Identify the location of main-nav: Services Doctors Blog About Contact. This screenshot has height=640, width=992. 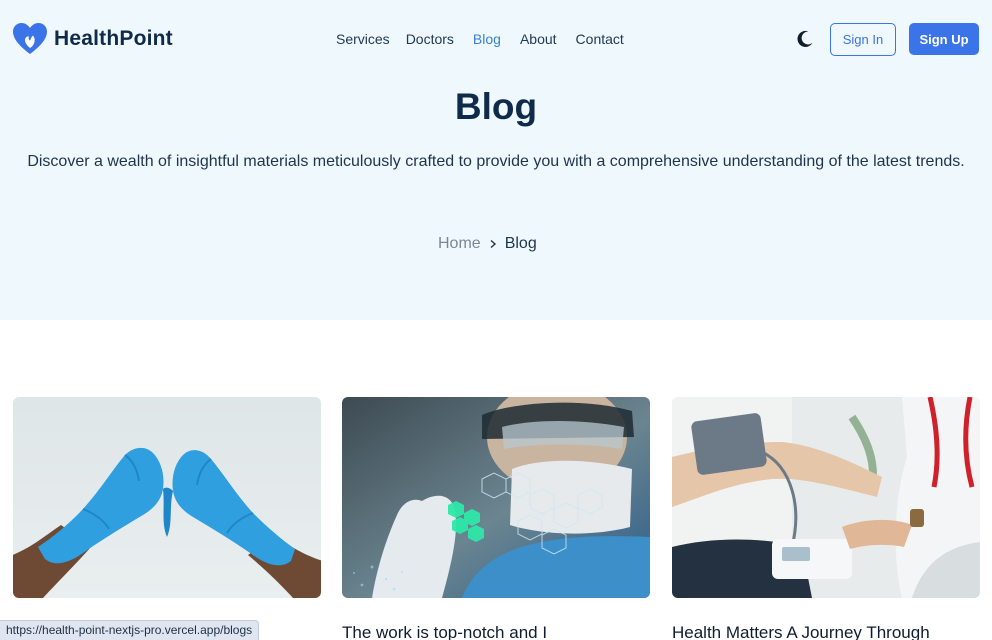
(480, 39).